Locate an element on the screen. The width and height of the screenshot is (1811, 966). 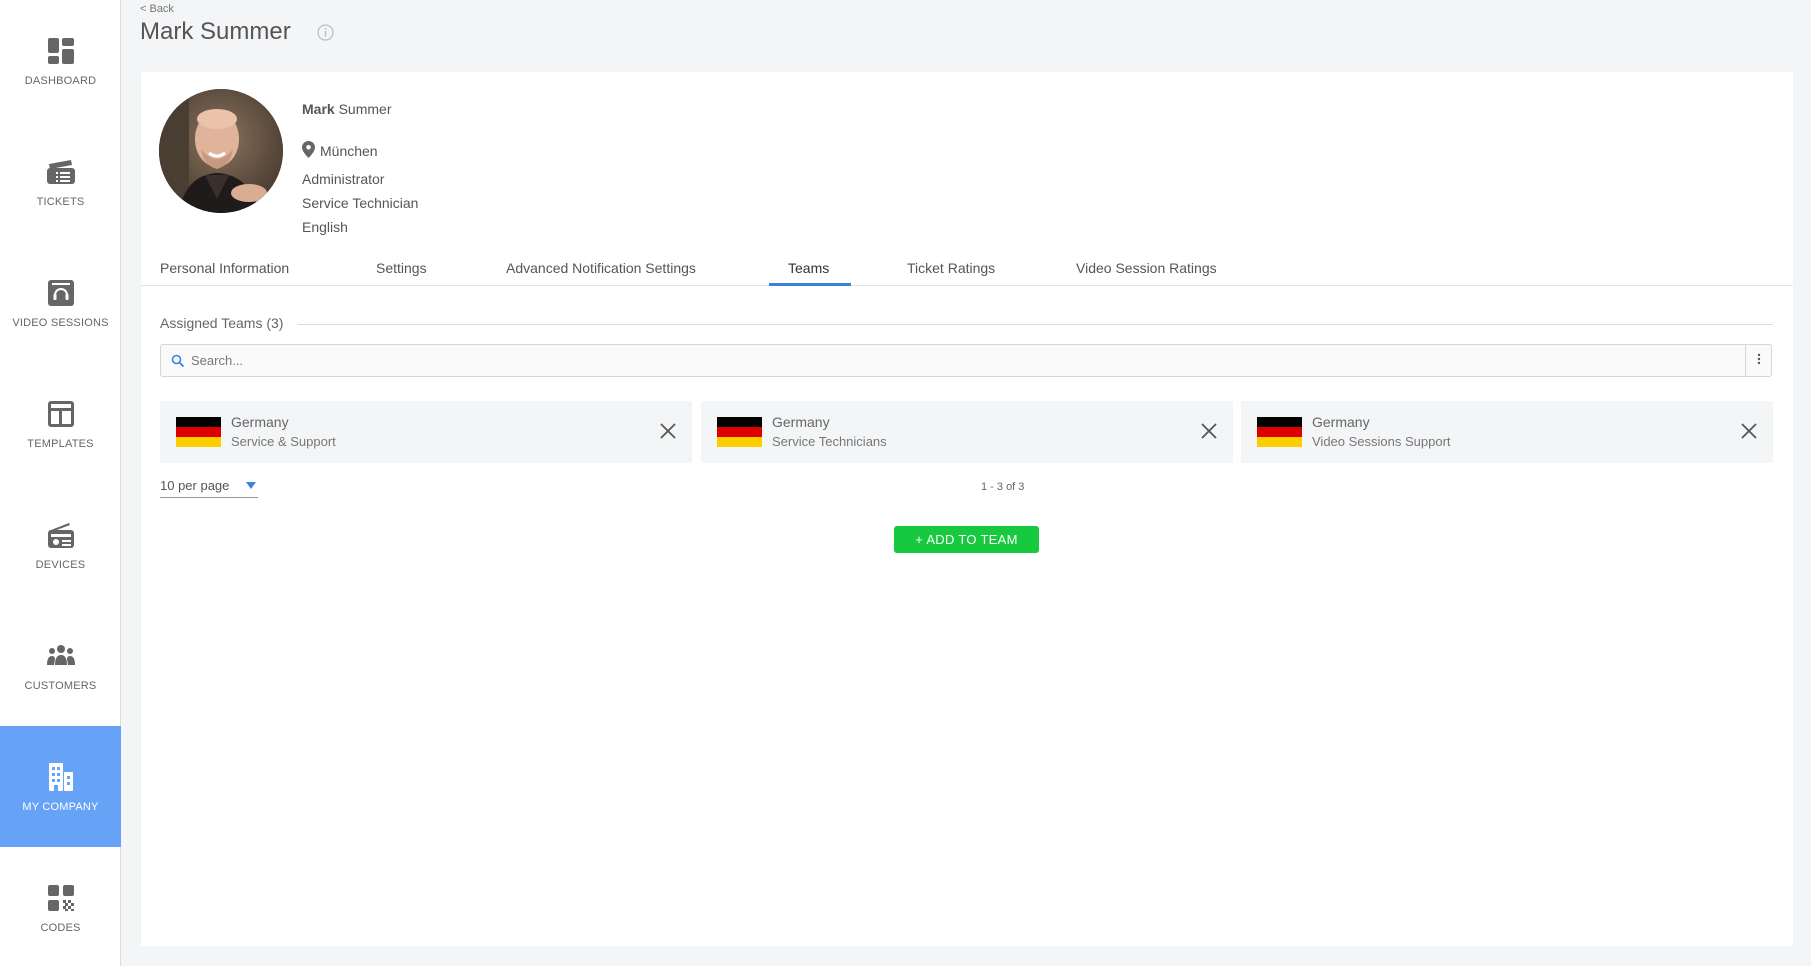
profile-role: Administrator is located at coordinates (343, 179).